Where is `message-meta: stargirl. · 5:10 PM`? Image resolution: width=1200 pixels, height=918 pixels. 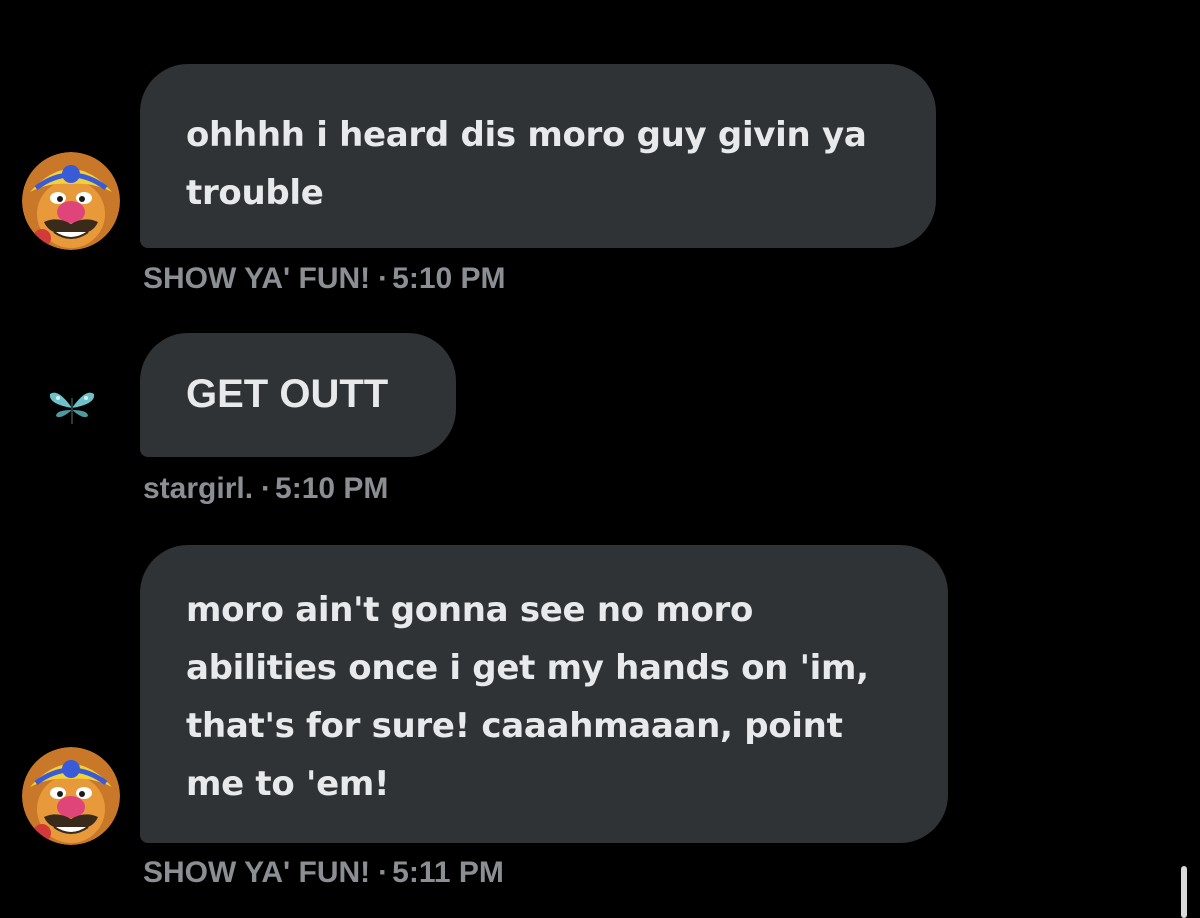 message-meta: stargirl. · 5:10 PM is located at coordinates (265, 489).